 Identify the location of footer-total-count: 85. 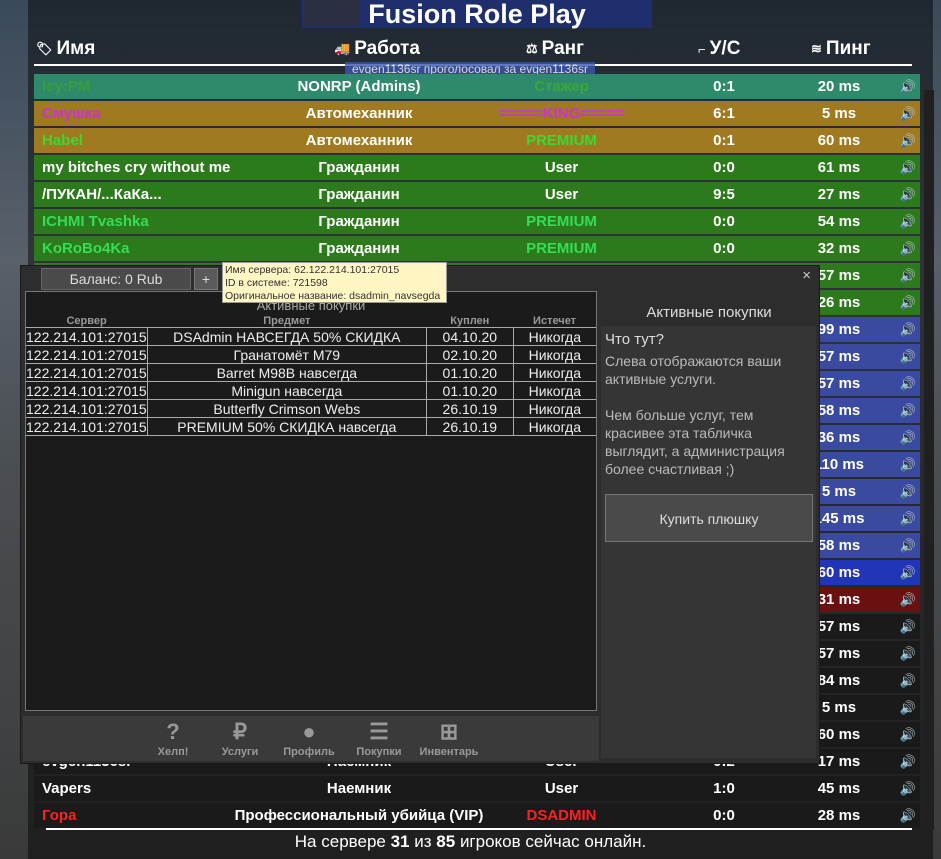
(446, 841).